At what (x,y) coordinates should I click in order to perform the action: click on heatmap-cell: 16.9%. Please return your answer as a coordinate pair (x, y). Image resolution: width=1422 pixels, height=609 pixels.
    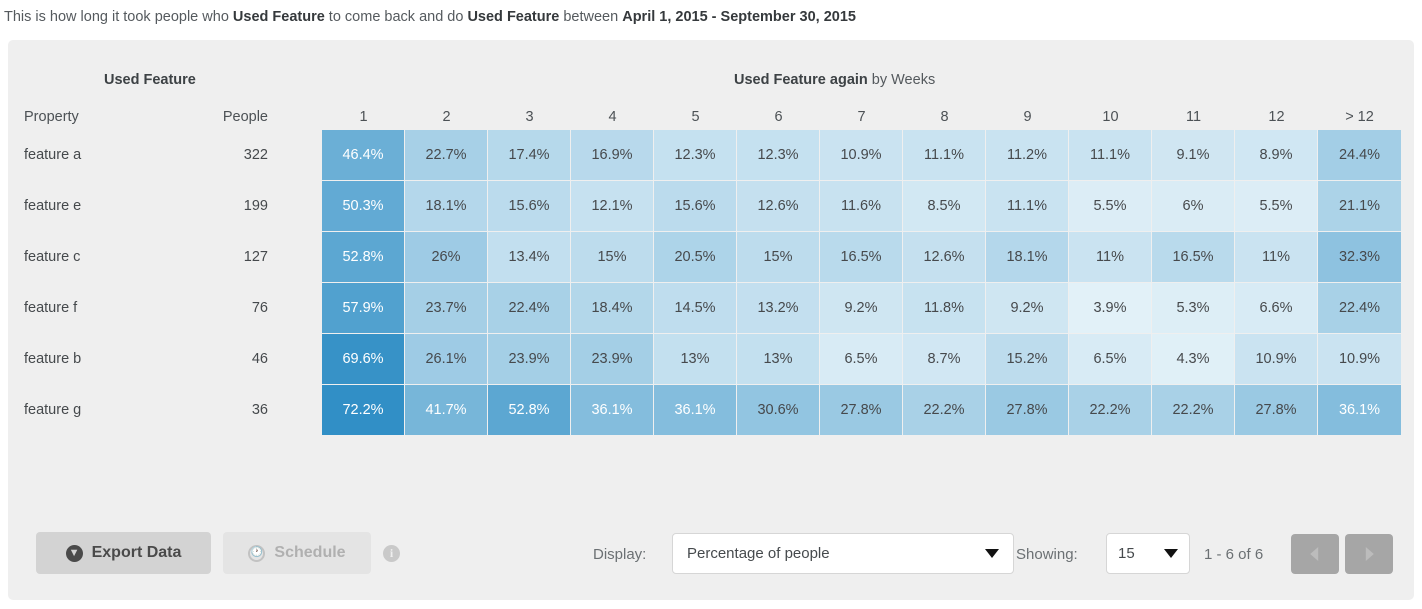
    Looking at the image, I should click on (612, 155).